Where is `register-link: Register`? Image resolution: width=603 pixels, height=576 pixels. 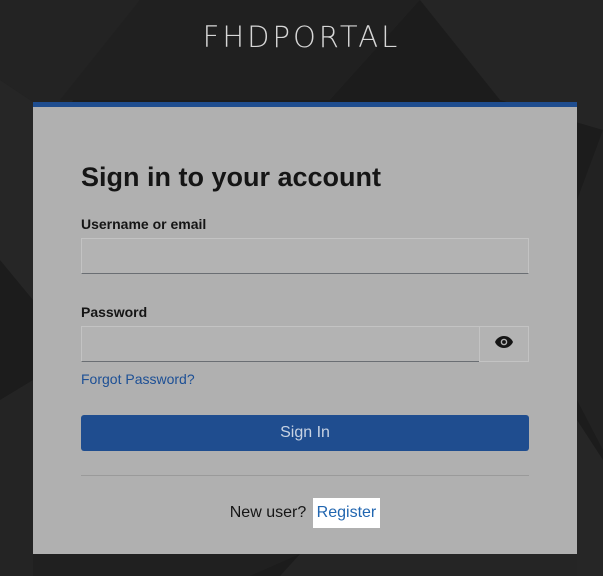
register-link: Register is located at coordinates (346, 513).